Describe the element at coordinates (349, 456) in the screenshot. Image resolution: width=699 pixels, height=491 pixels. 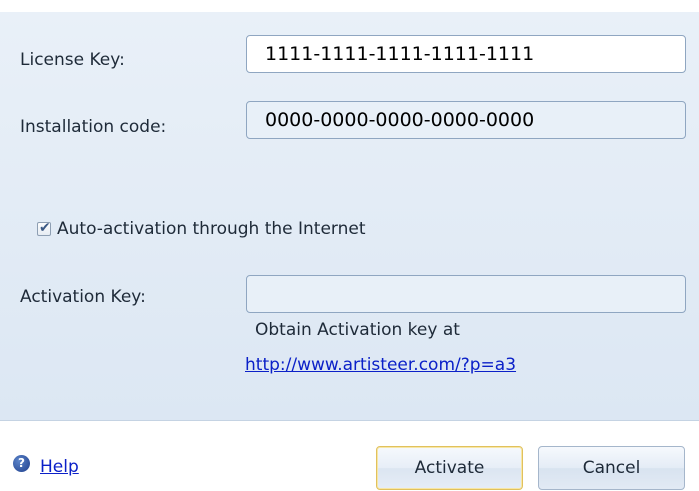
I see `dialog-footer: ? Help Activate Cancel` at that location.